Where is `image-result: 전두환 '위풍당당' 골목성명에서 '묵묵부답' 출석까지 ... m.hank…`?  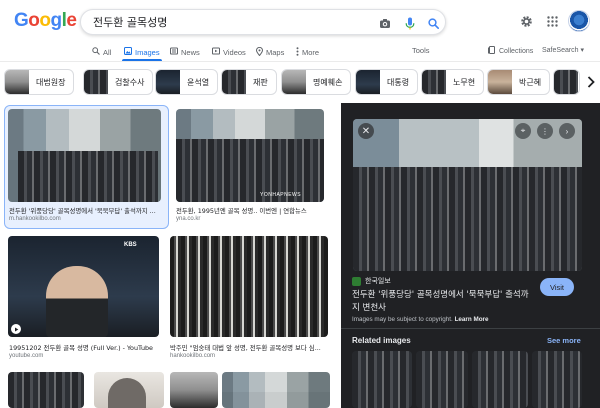 image-result: 전두환 '위풍당당' 골목성명에서 '묵묵부답' 출석까지 ... m.hank… is located at coordinates (87, 167).